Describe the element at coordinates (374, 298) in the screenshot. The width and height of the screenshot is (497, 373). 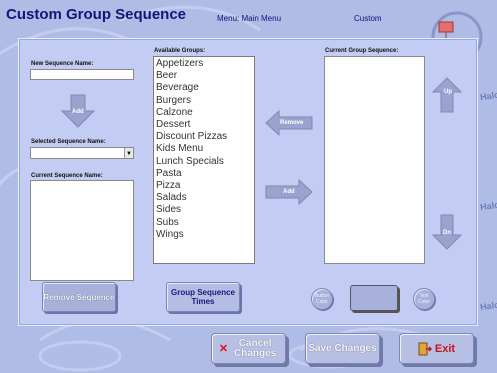
I see `color-preview-button` at that location.